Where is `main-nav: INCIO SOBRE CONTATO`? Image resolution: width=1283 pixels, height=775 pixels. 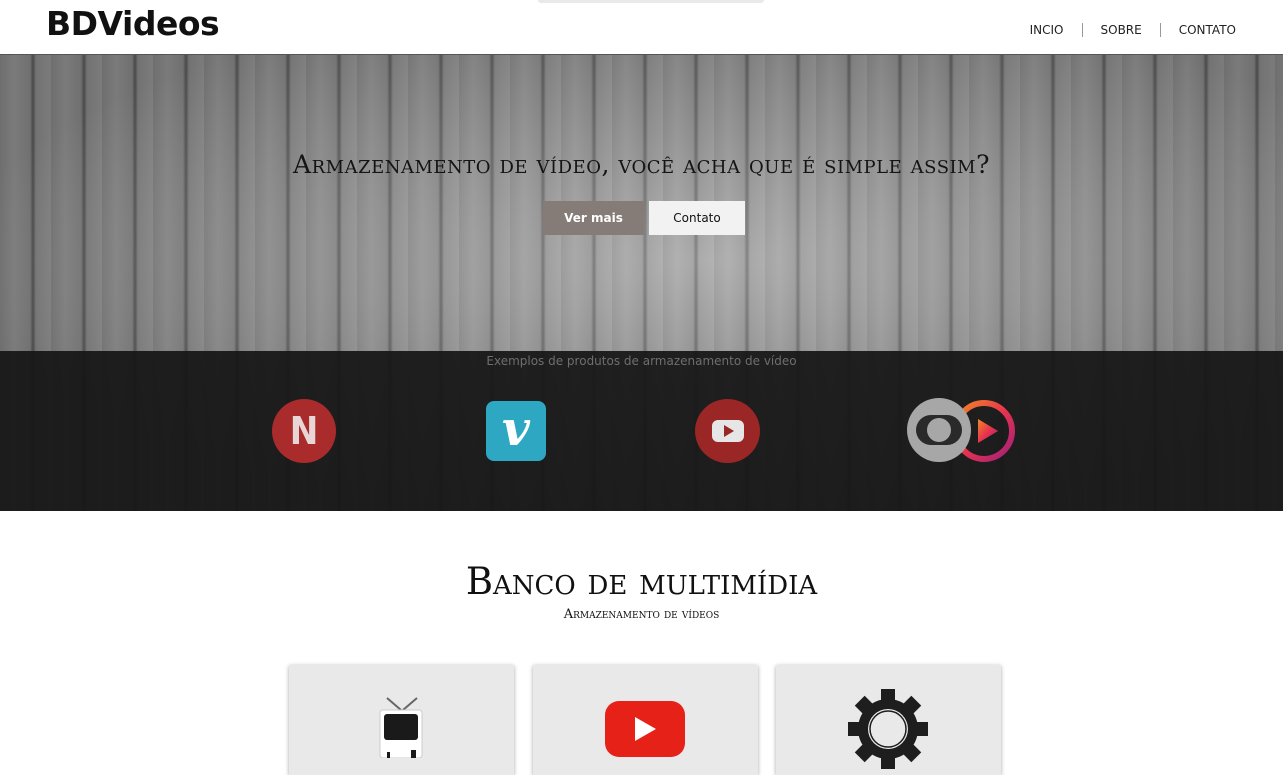 main-nav: INCIO SOBRE CONTATO is located at coordinates (1124, 30).